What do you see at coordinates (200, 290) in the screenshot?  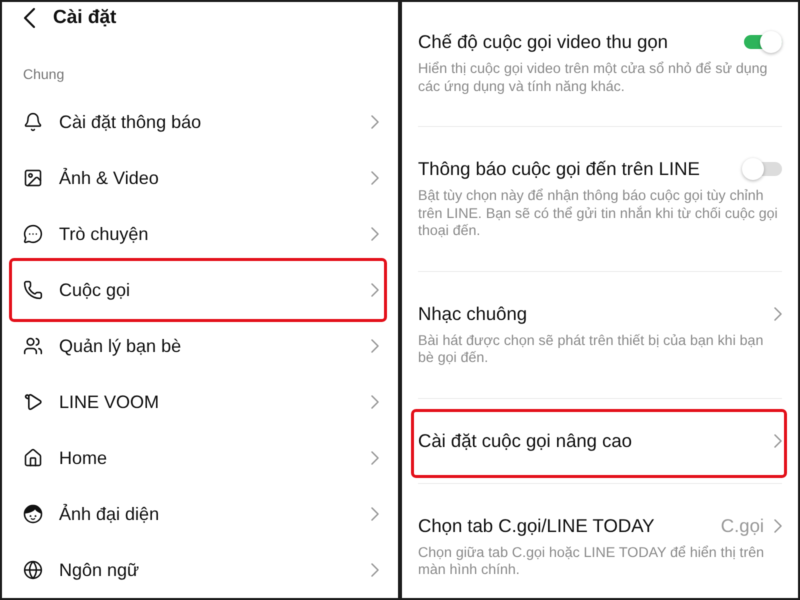 I see `menu-item: Cuộc gọi` at bounding box center [200, 290].